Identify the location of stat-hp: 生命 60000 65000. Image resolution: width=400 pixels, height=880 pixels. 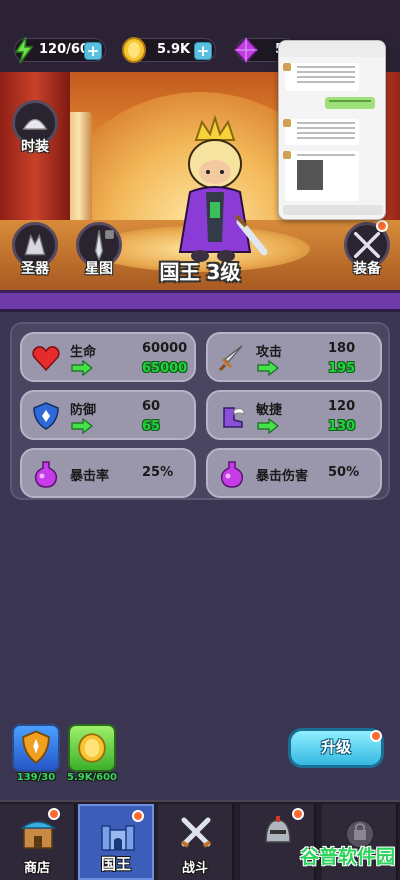
(108, 357).